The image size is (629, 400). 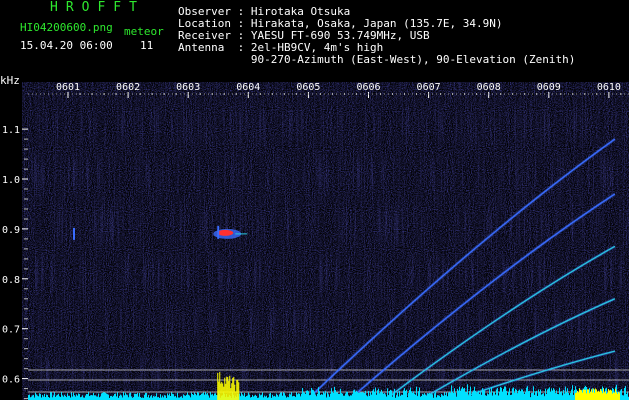 I want to click on meteor-echo-core, so click(x=225, y=232).